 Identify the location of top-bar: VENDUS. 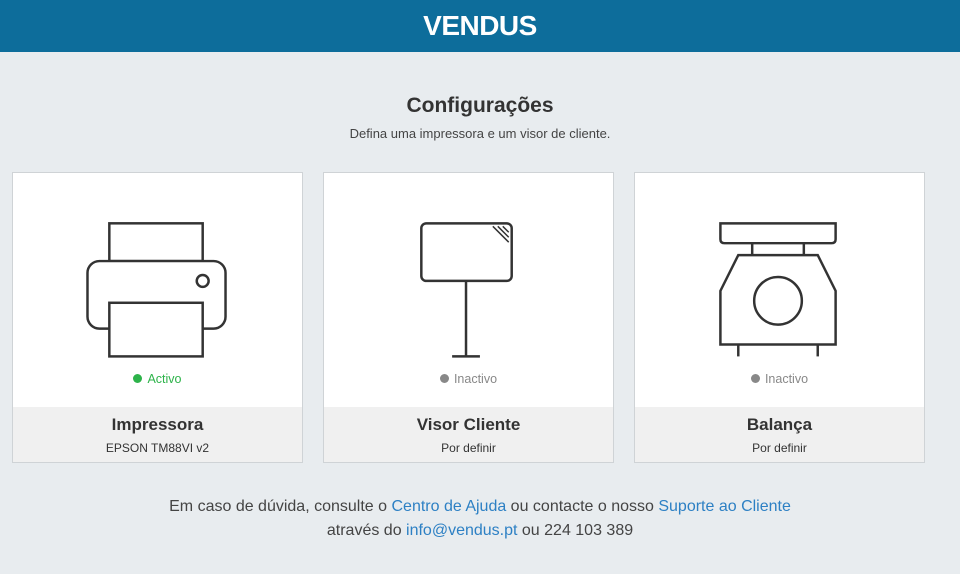
(480, 26).